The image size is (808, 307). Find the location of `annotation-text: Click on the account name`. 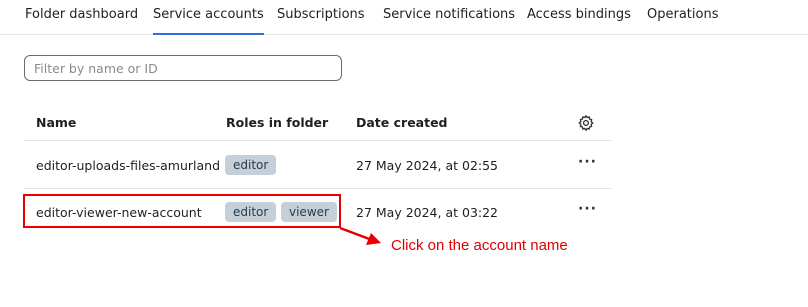

annotation-text: Click on the account name is located at coordinates (479, 245).